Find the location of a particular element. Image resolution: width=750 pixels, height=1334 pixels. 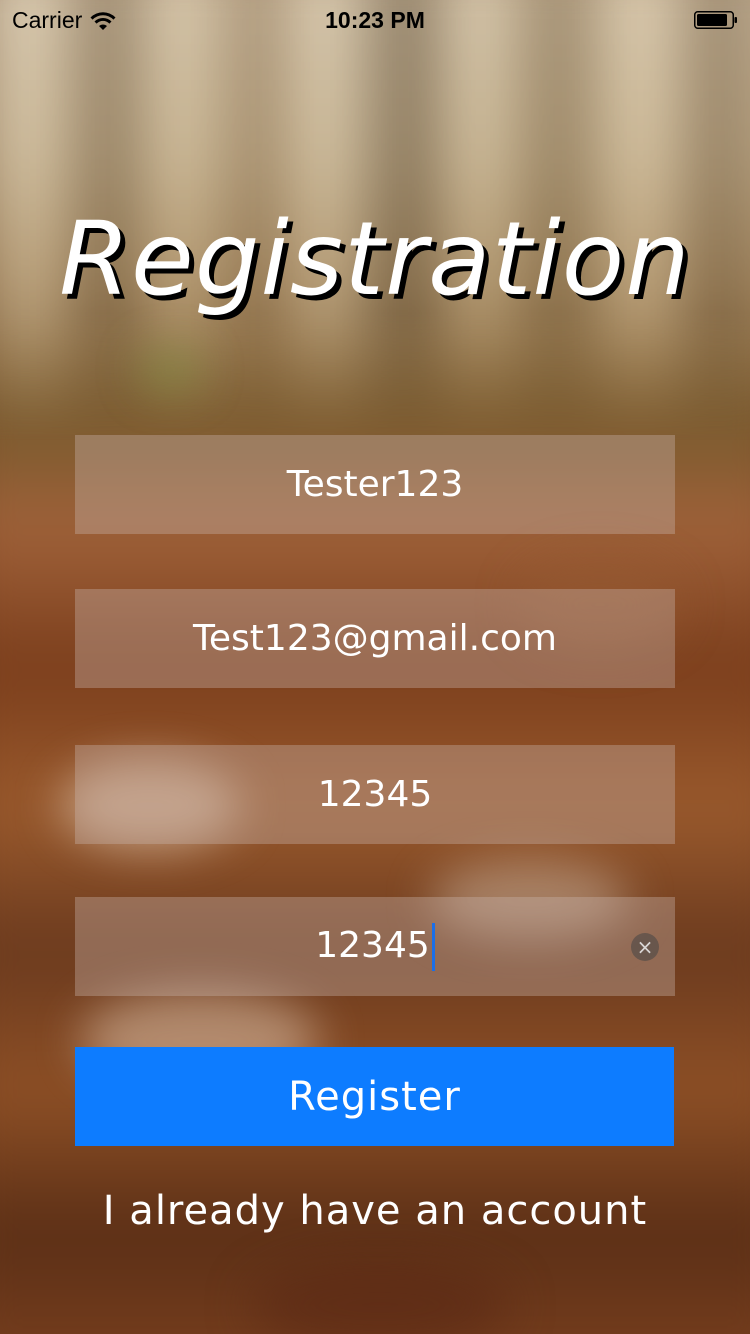

username-value: Tester123 is located at coordinates (375, 484).